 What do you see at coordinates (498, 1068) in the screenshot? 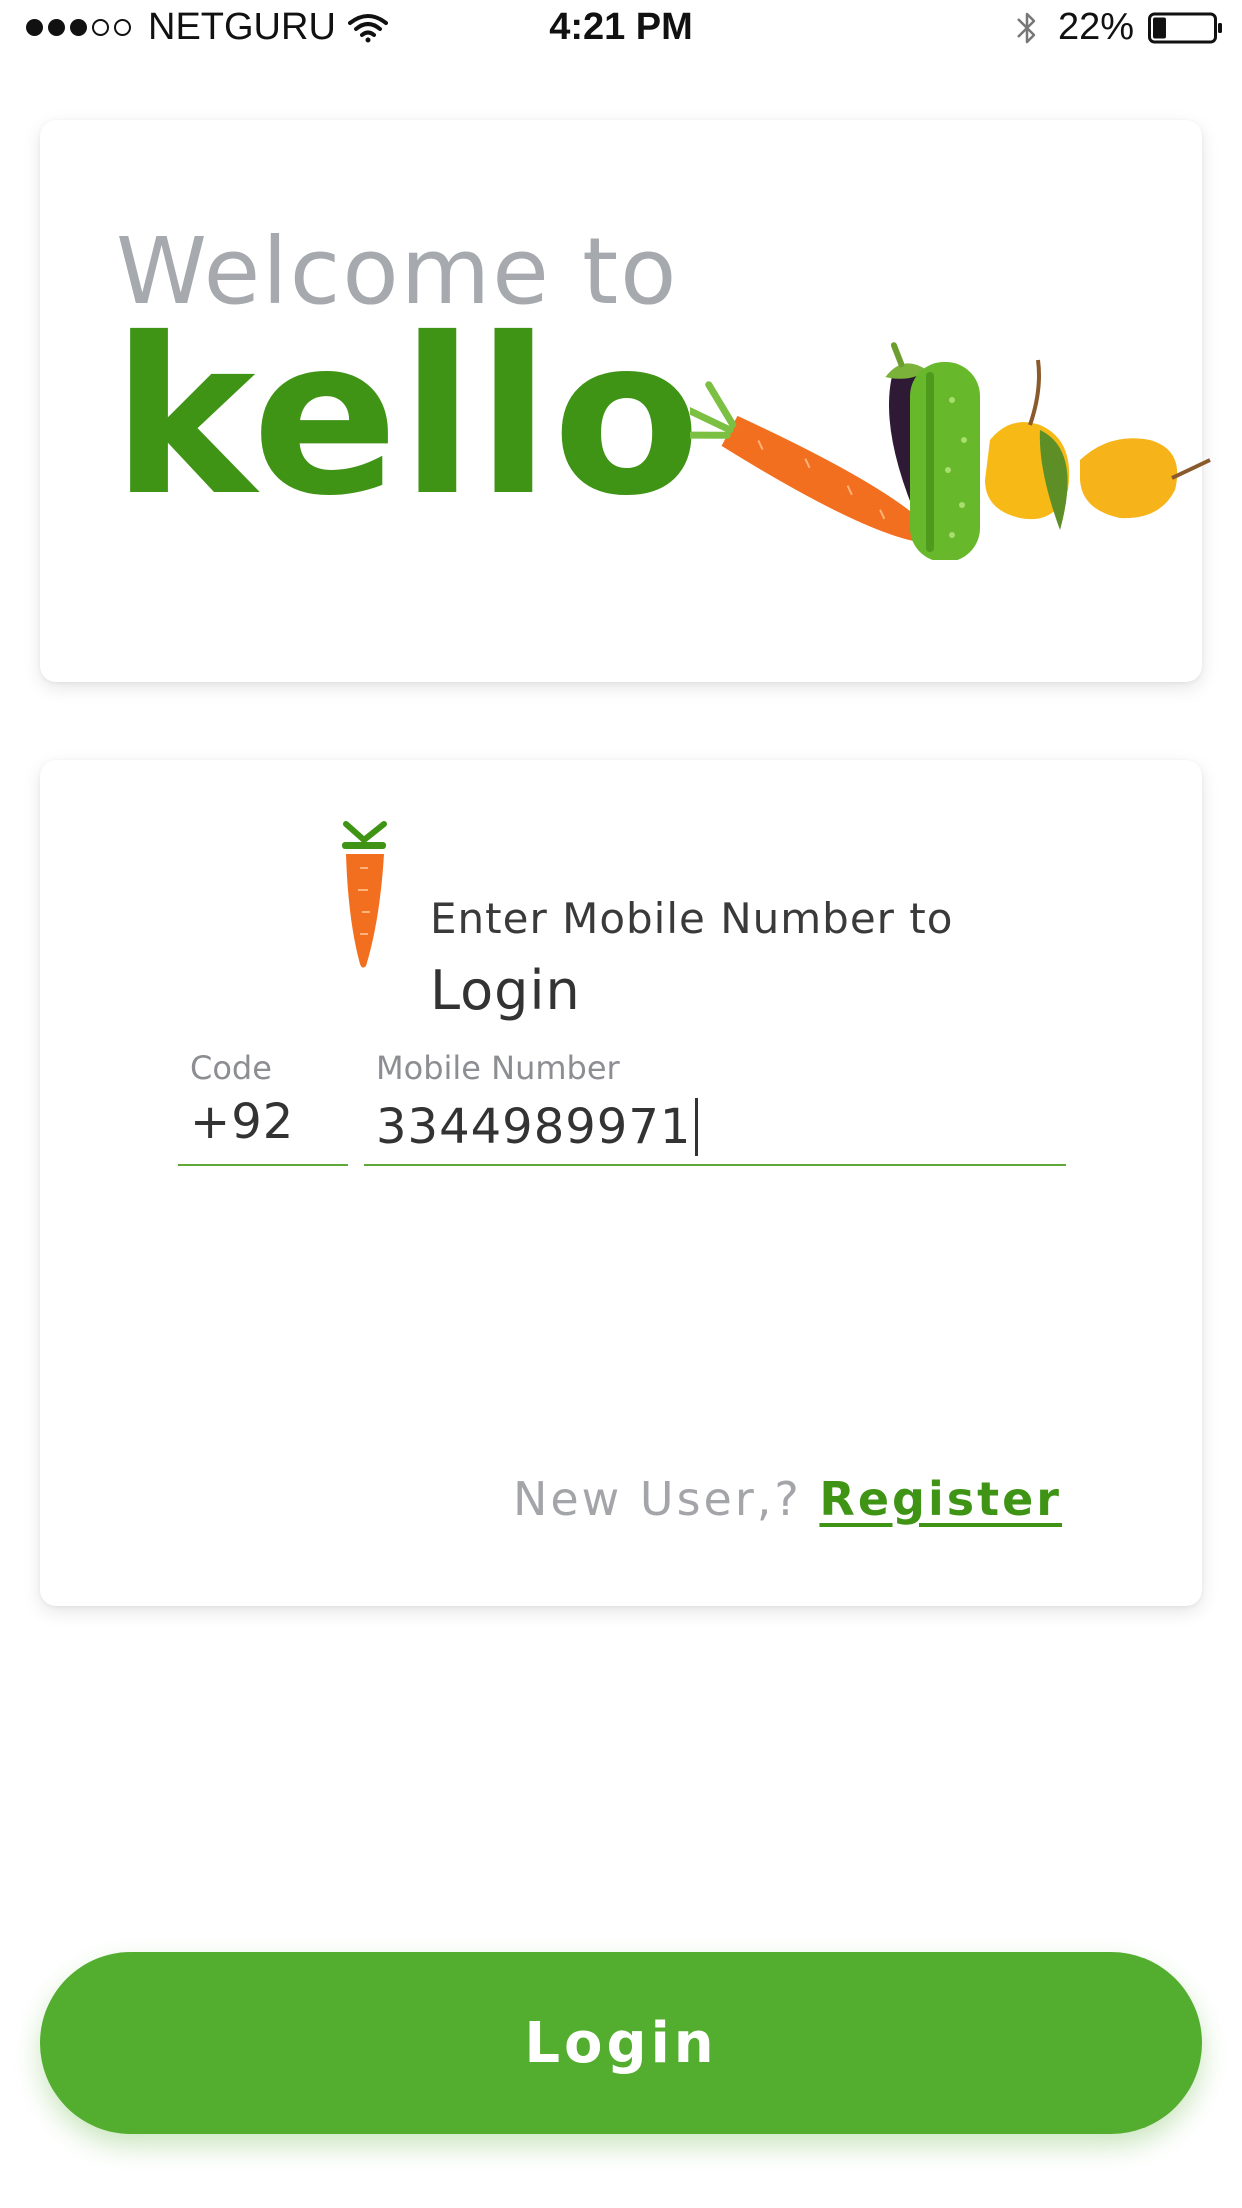
I see `mobile-number-label: Mobile Number` at bounding box center [498, 1068].